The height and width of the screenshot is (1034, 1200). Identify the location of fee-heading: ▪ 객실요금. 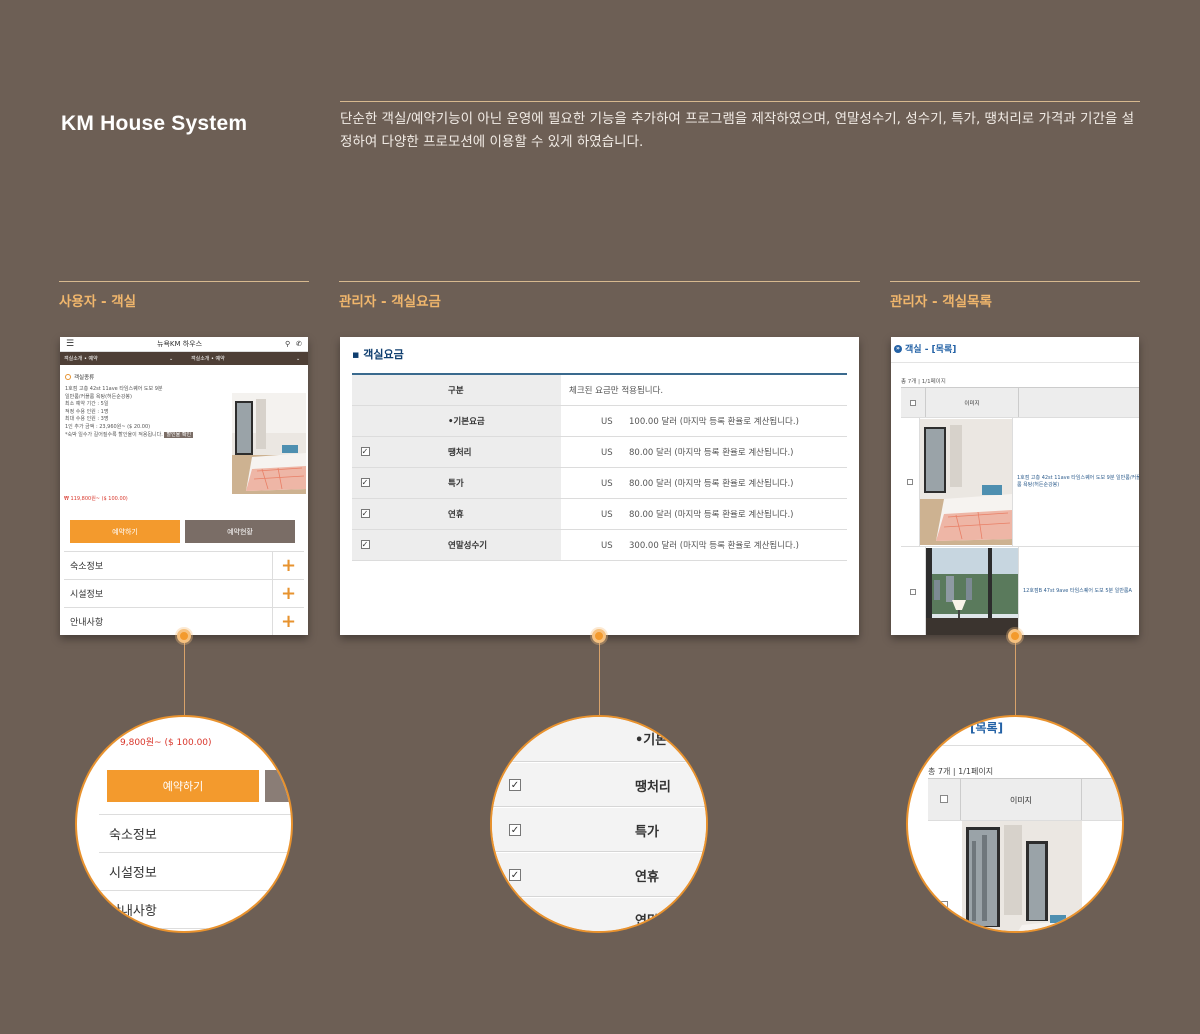
(378, 354).